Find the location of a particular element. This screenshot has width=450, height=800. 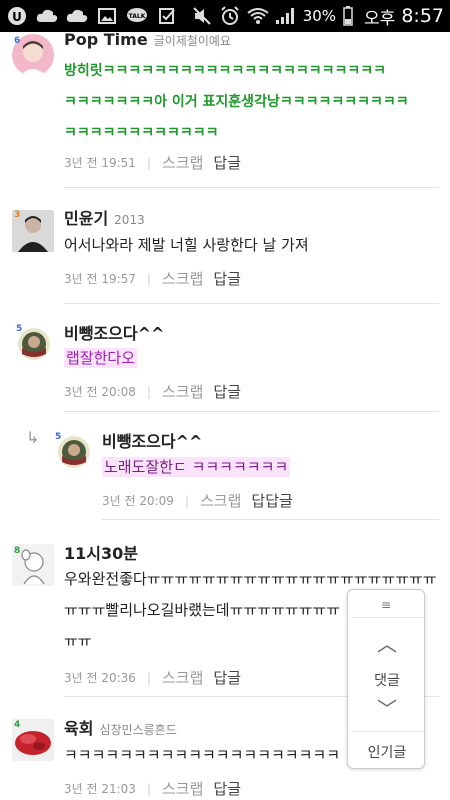

comment-time: 3년 전 19:57 is located at coordinates (100, 279).